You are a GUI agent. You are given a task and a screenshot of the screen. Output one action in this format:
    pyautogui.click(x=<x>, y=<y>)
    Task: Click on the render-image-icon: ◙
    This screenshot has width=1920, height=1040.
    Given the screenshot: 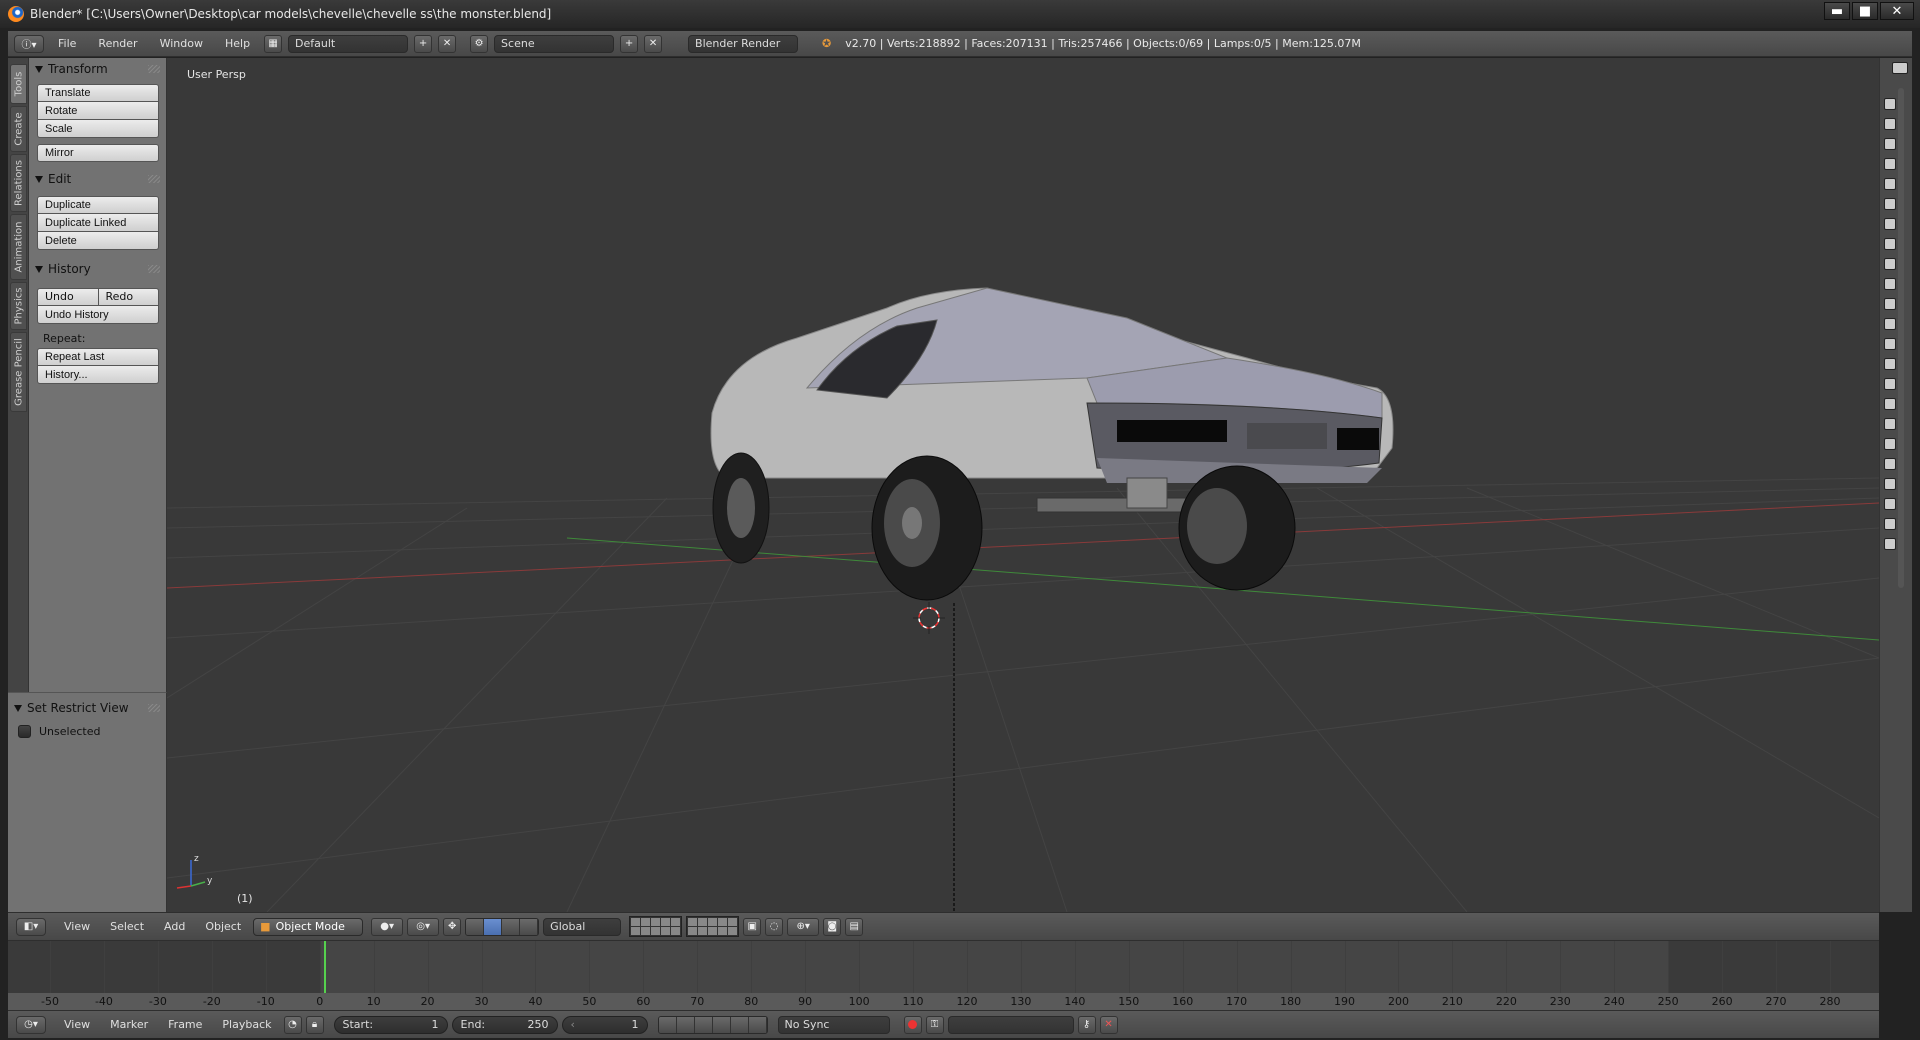 What is the action you would take?
    pyautogui.click(x=832, y=926)
    